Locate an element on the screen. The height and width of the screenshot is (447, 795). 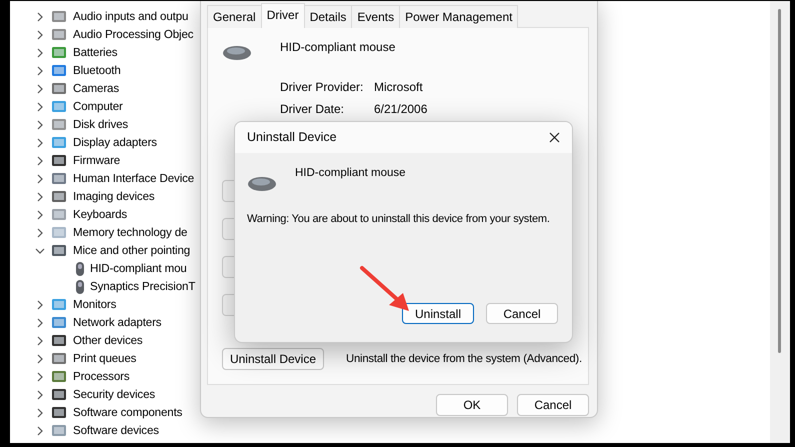
uninstall-button: Uninstall is located at coordinates (438, 313).